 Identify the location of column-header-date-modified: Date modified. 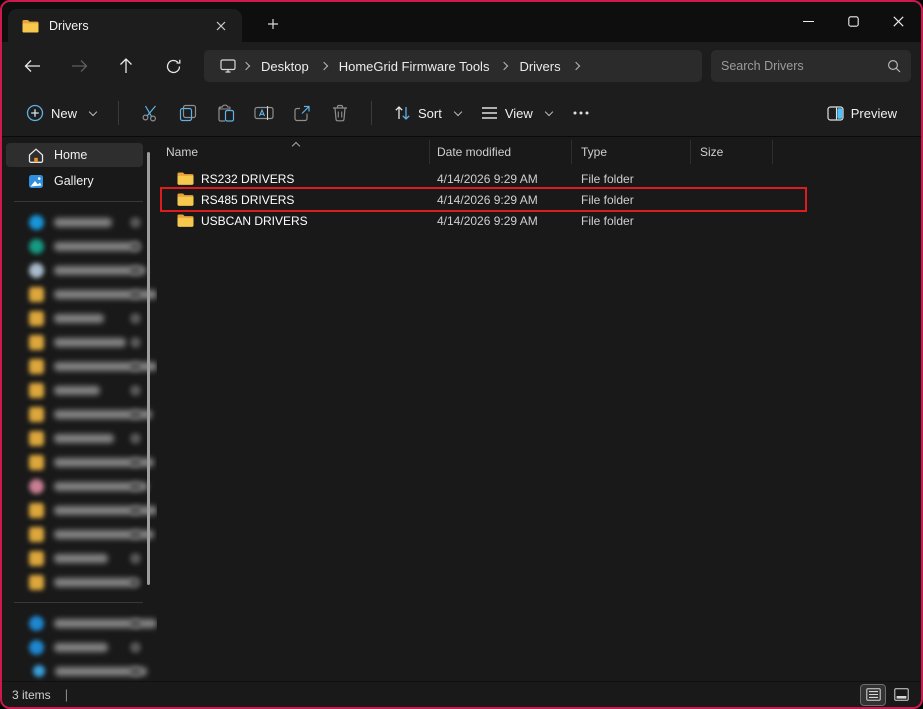
(501, 152).